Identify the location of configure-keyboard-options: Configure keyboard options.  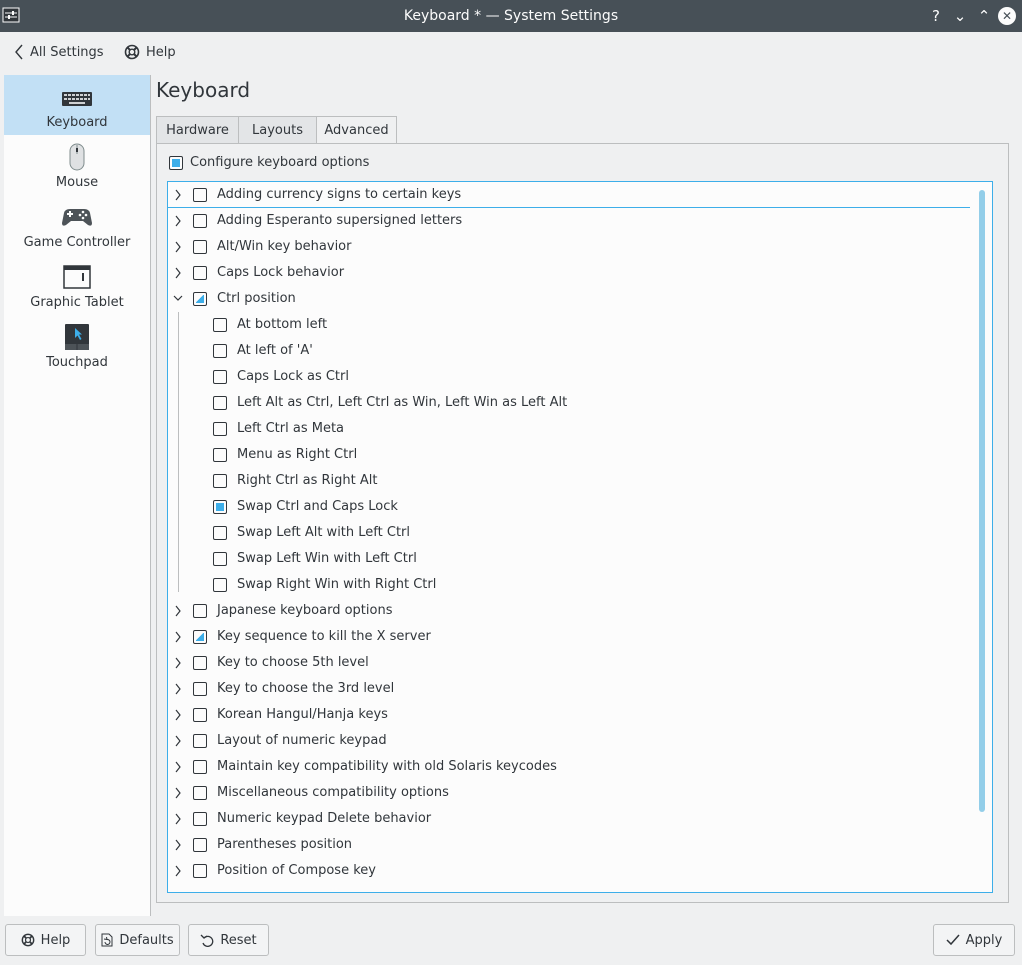
(269, 162).